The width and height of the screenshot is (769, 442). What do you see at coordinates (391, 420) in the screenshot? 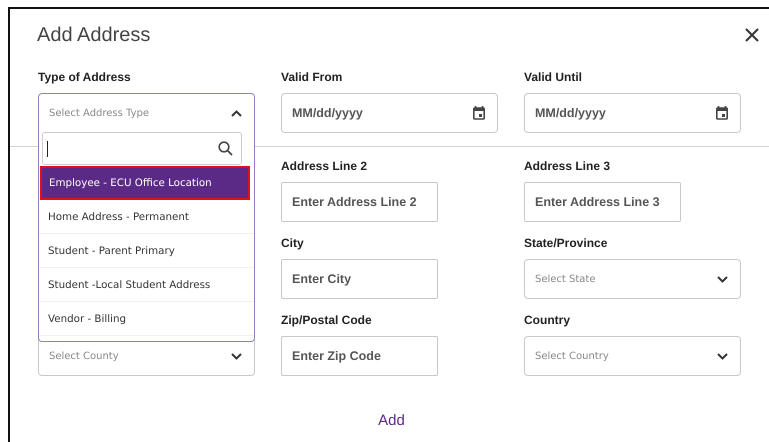
I see `add-button: Add` at bounding box center [391, 420].